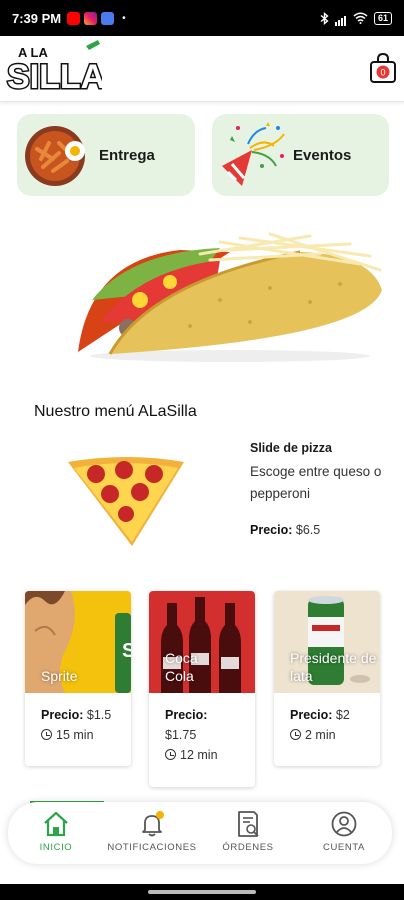  What do you see at coordinates (108, 18) in the screenshot?
I see `app-notification-icon` at bounding box center [108, 18].